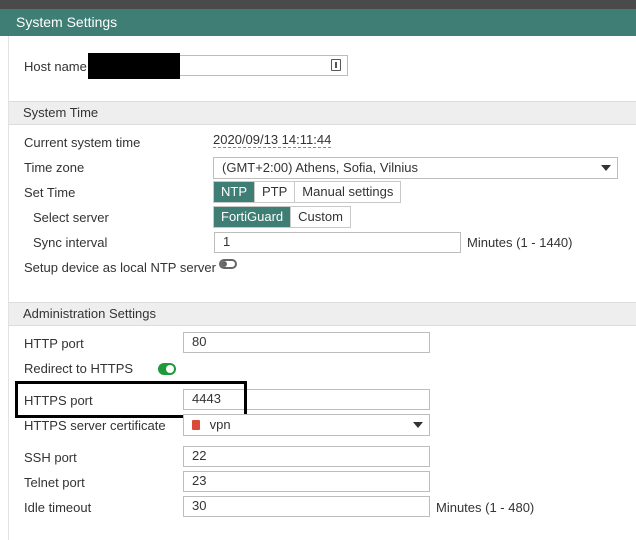 The image size is (636, 540). I want to click on set-time-manual: Manual settings, so click(347, 192).